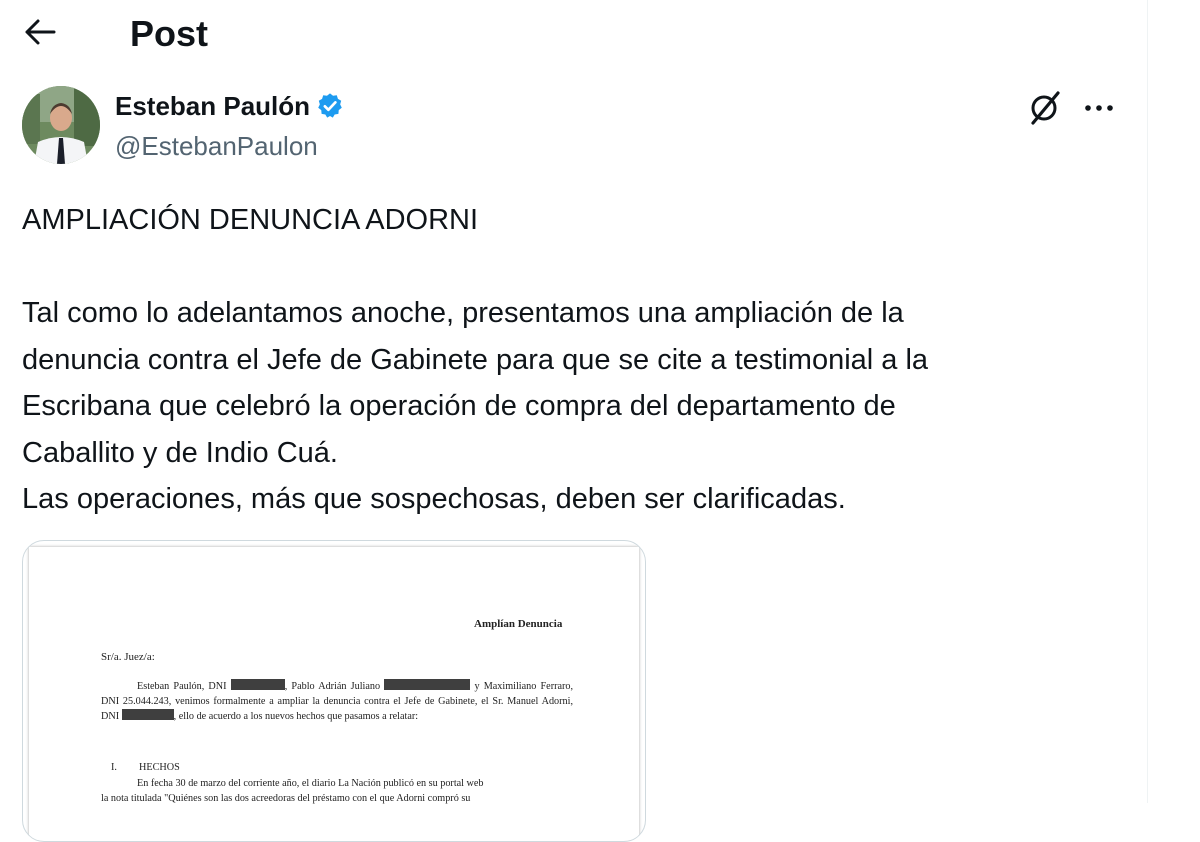 The height and width of the screenshot is (842, 1200). Describe the element at coordinates (332, 686) in the screenshot. I see `doc-text: , Pablo Adrián Juliano` at that location.